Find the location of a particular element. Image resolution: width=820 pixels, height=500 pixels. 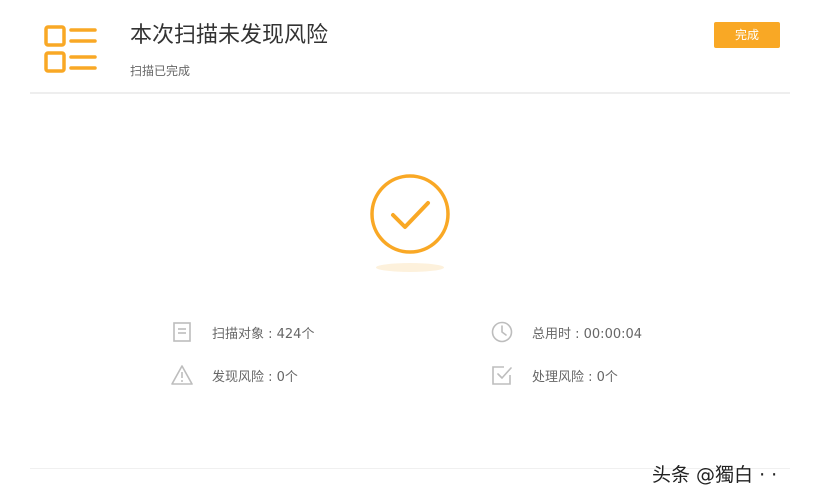

stat-total-time: 总用时 : 00:00:04 is located at coordinates (566, 332).